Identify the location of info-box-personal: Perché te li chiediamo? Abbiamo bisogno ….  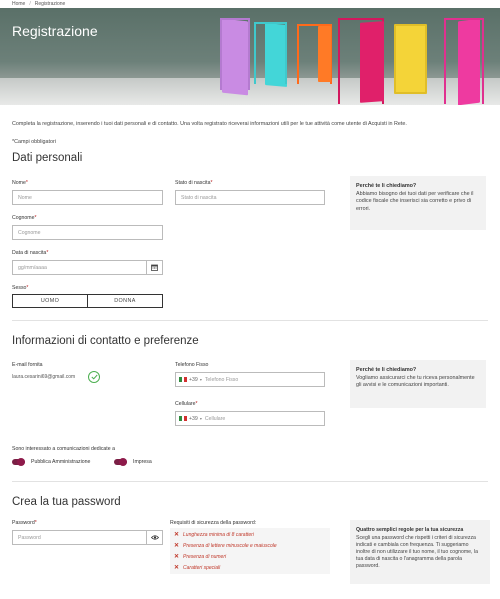
(418, 203).